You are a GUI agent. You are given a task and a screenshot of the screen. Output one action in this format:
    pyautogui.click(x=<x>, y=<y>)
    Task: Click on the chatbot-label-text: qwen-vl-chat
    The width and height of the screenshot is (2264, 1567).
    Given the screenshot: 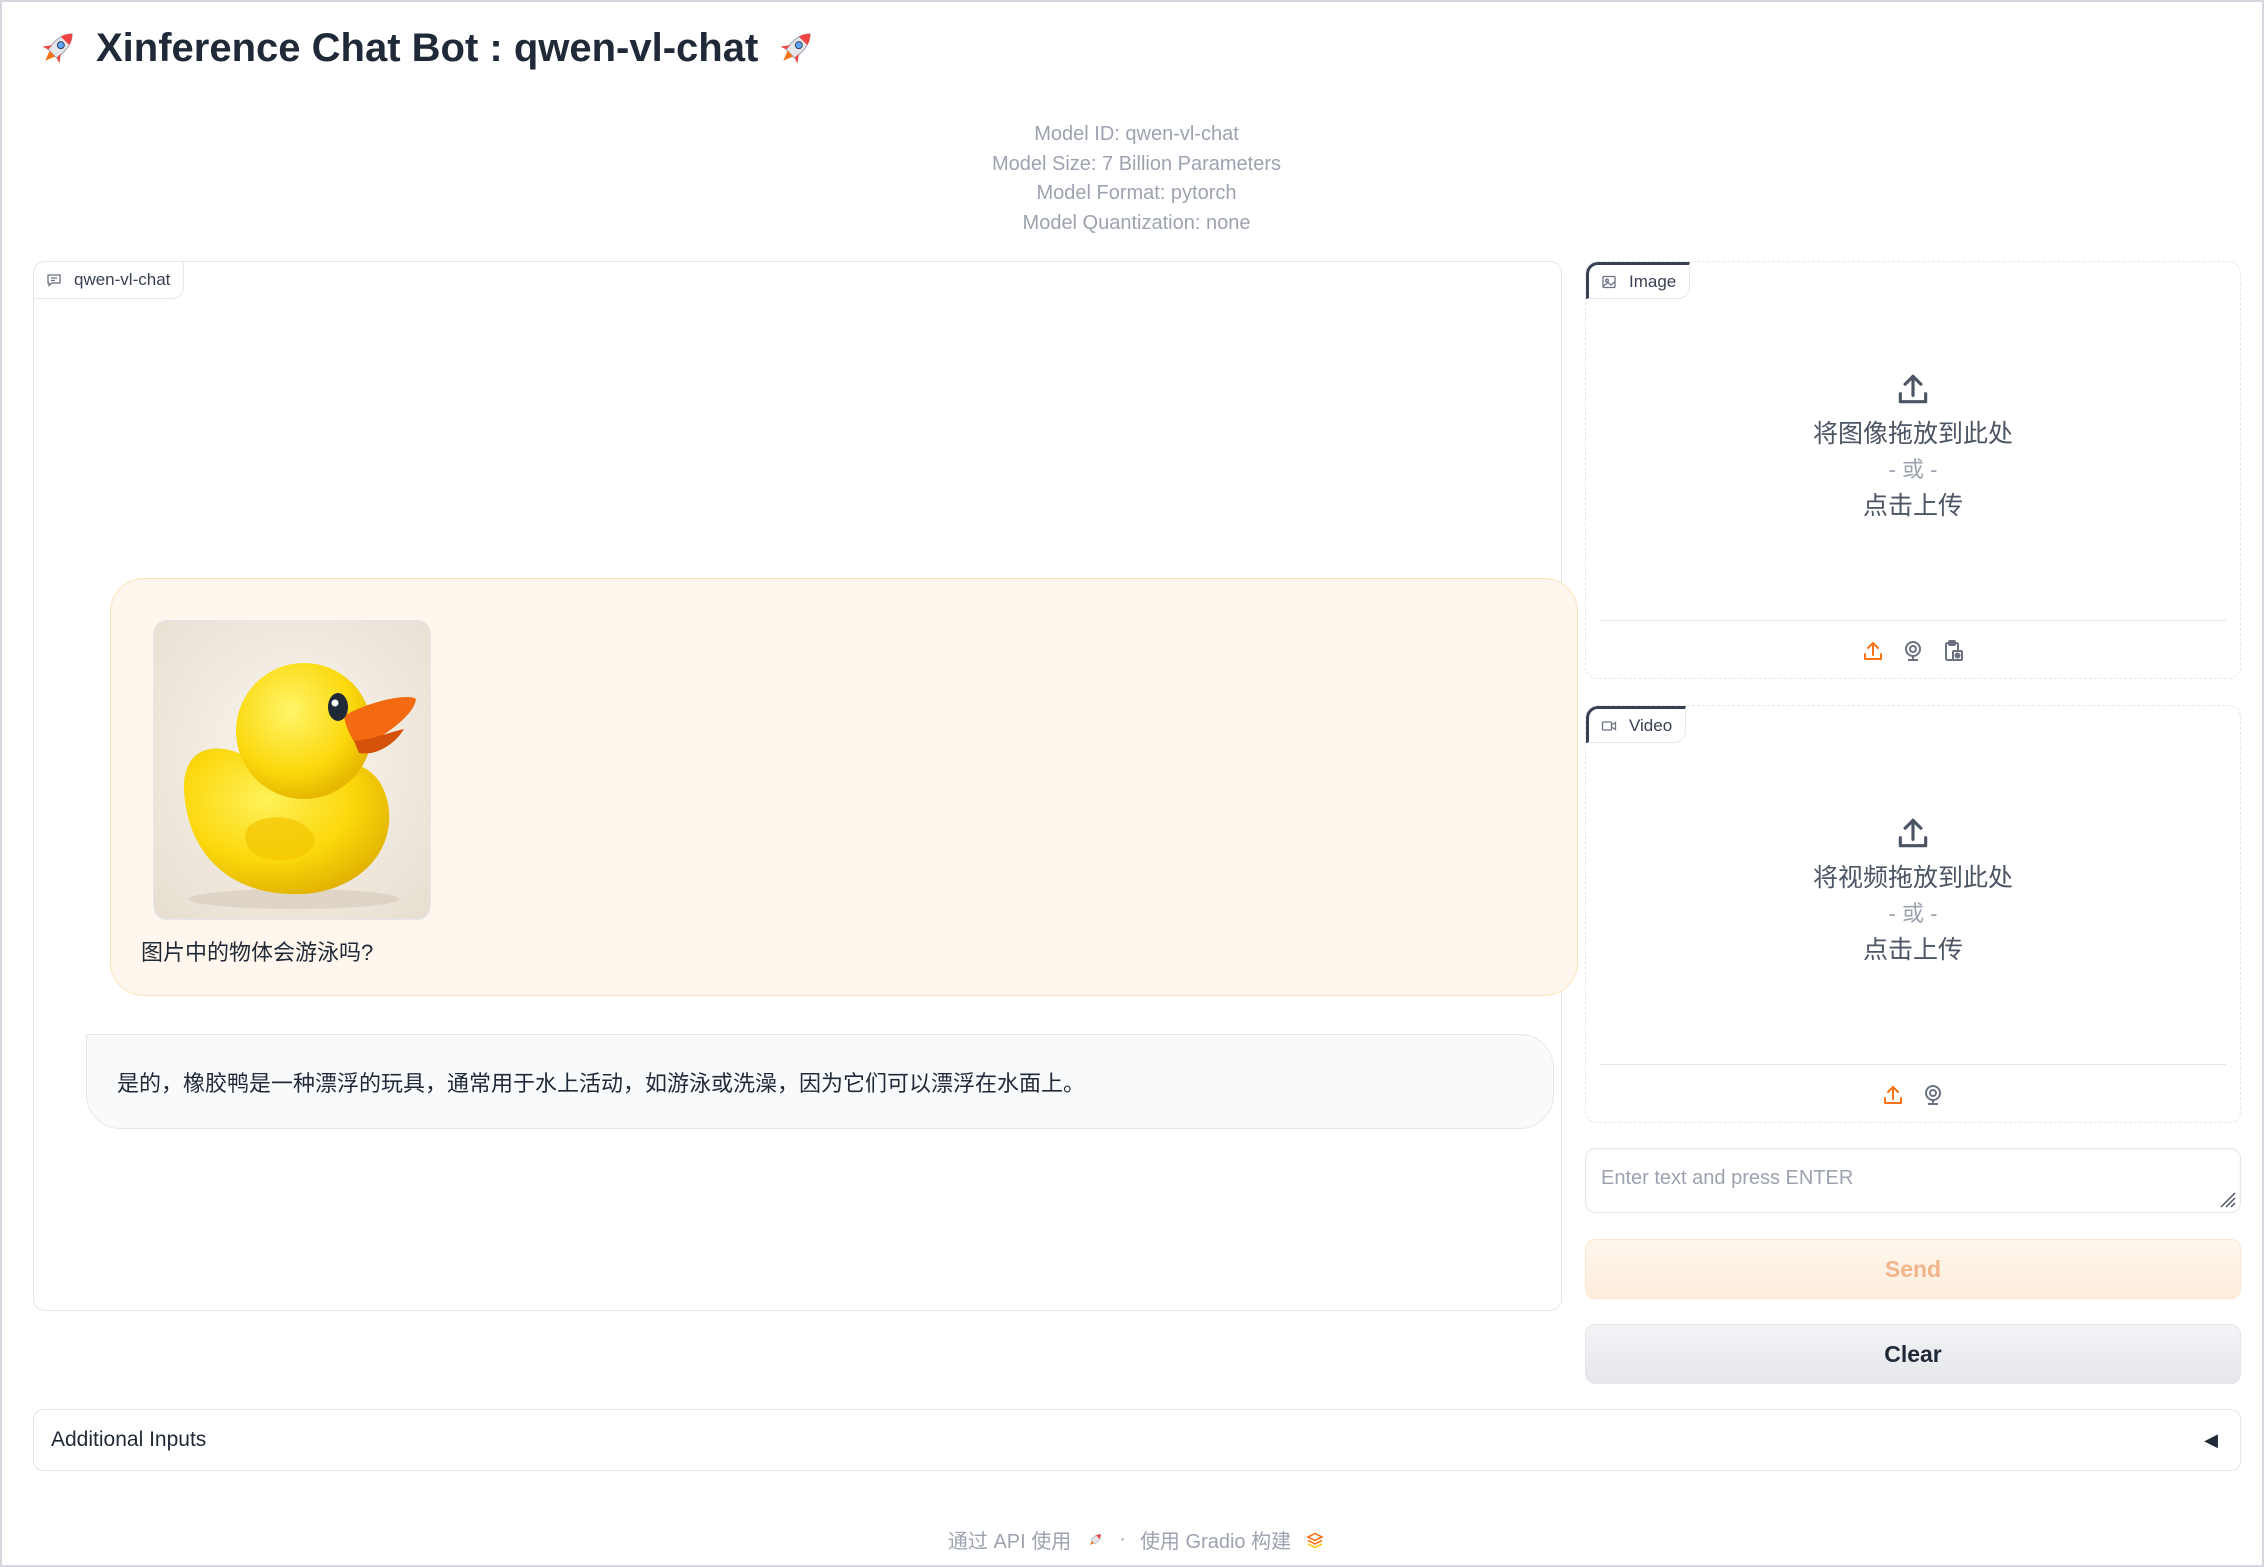 What is the action you would take?
    pyautogui.click(x=122, y=279)
    